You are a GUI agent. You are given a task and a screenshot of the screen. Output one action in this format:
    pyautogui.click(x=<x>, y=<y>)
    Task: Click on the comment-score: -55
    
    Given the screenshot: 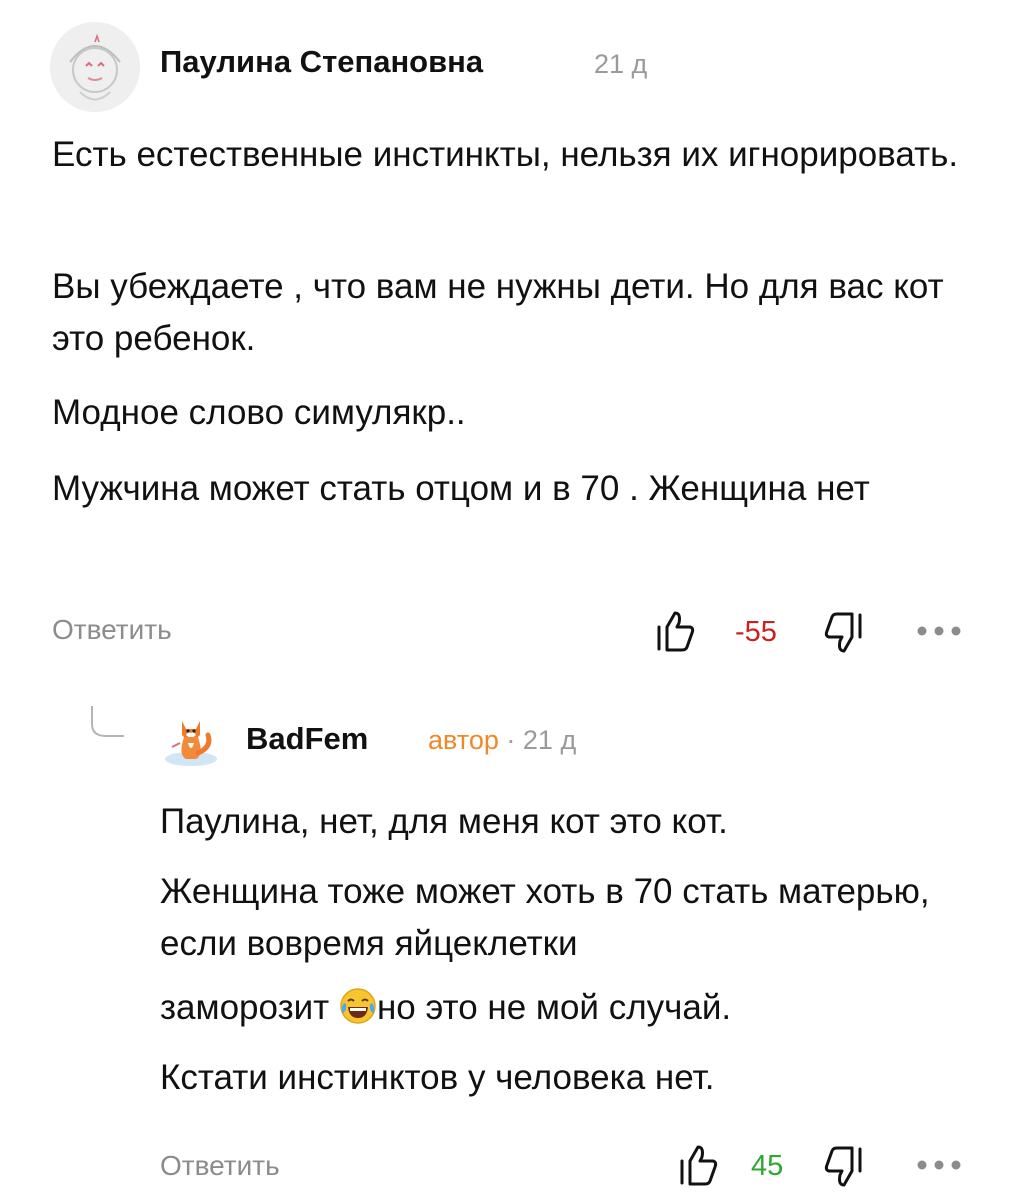 What is the action you would take?
    pyautogui.click(x=756, y=632)
    